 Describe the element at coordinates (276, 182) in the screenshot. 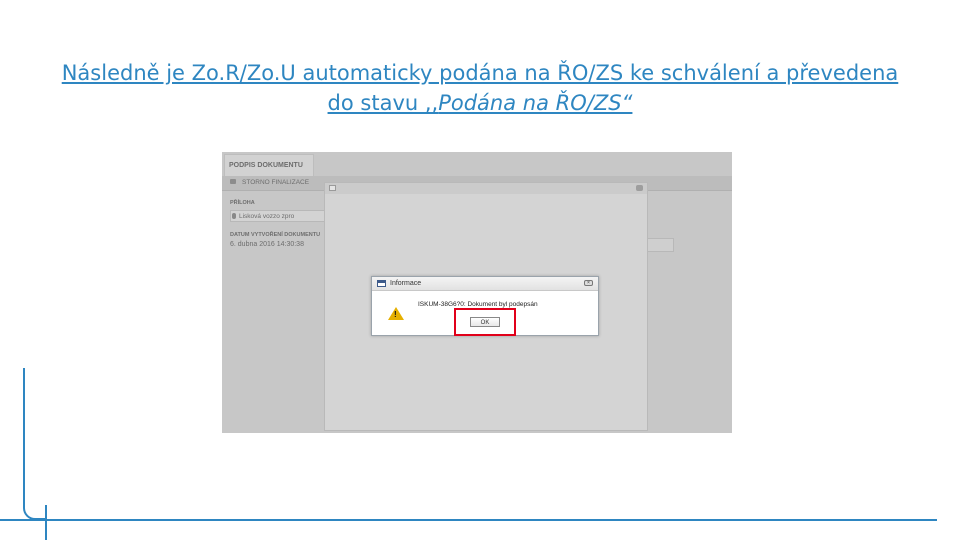

I see `storno-finalizace-label: STORNO FINALIZACE` at that location.